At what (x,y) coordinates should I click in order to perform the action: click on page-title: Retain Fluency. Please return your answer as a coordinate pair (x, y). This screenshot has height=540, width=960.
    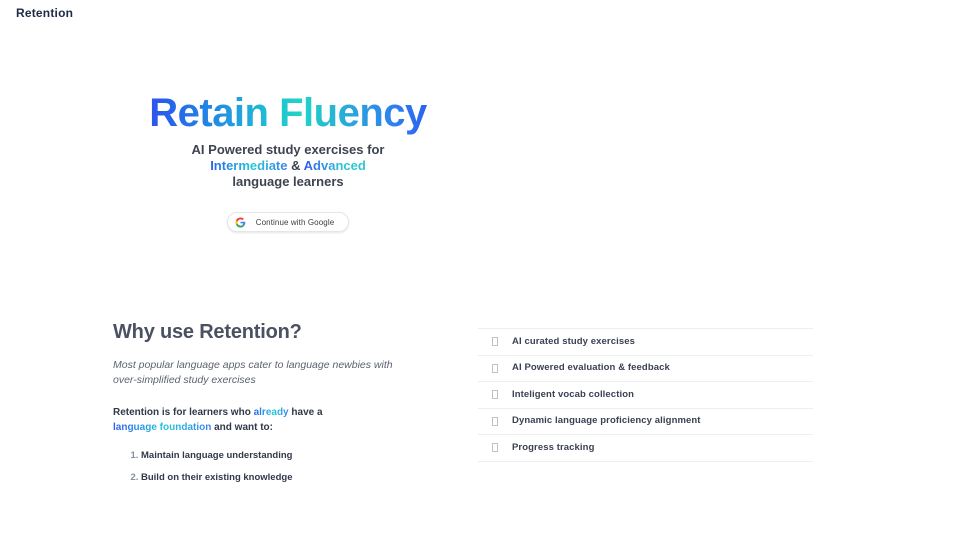
    Looking at the image, I should click on (288, 113).